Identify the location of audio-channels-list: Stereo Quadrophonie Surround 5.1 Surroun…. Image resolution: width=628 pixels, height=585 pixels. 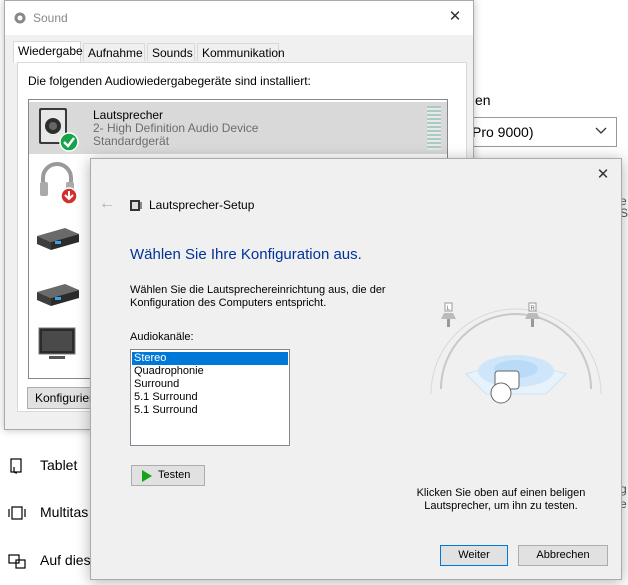
(210, 397).